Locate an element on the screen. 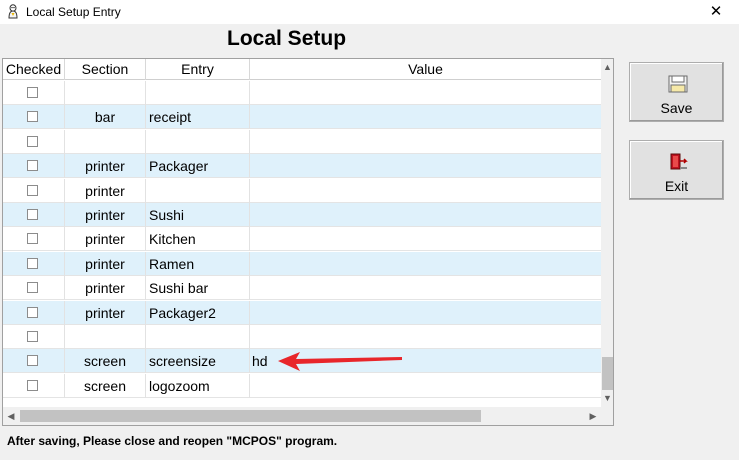  scroll-up-icon: ▲ is located at coordinates (607, 67).